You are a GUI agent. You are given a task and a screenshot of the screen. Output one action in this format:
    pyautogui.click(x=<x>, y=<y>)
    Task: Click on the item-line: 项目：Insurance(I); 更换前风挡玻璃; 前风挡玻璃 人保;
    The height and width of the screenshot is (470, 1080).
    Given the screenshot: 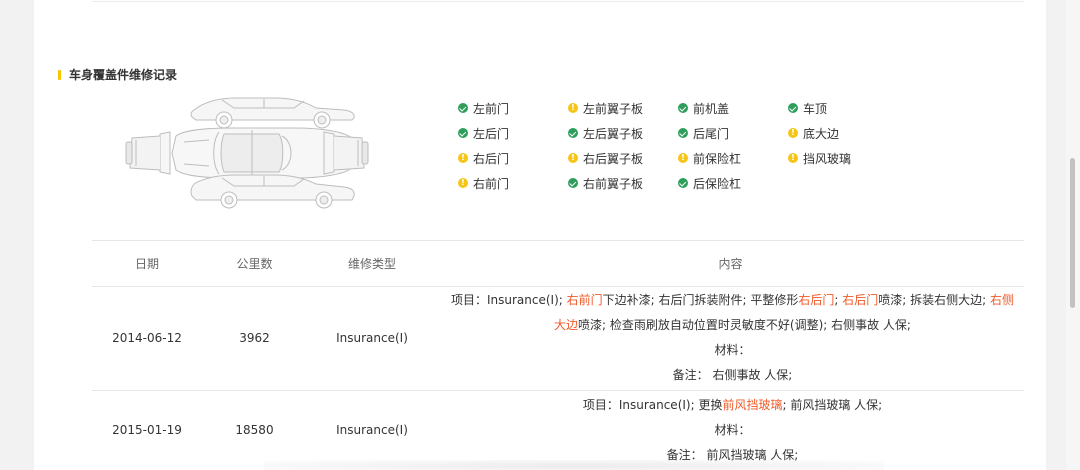 What is the action you would take?
    pyautogui.click(x=732, y=405)
    